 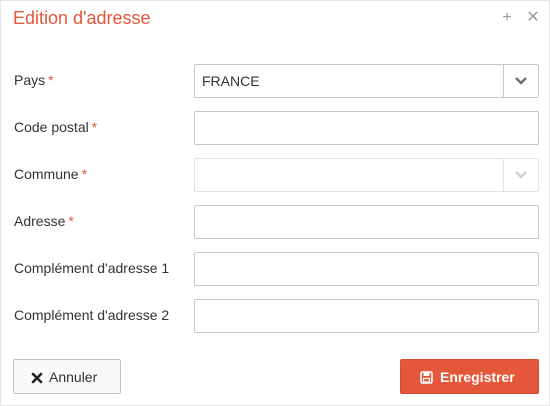 I want to click on cancel-button: Annuler, so click(x=67, y=376).